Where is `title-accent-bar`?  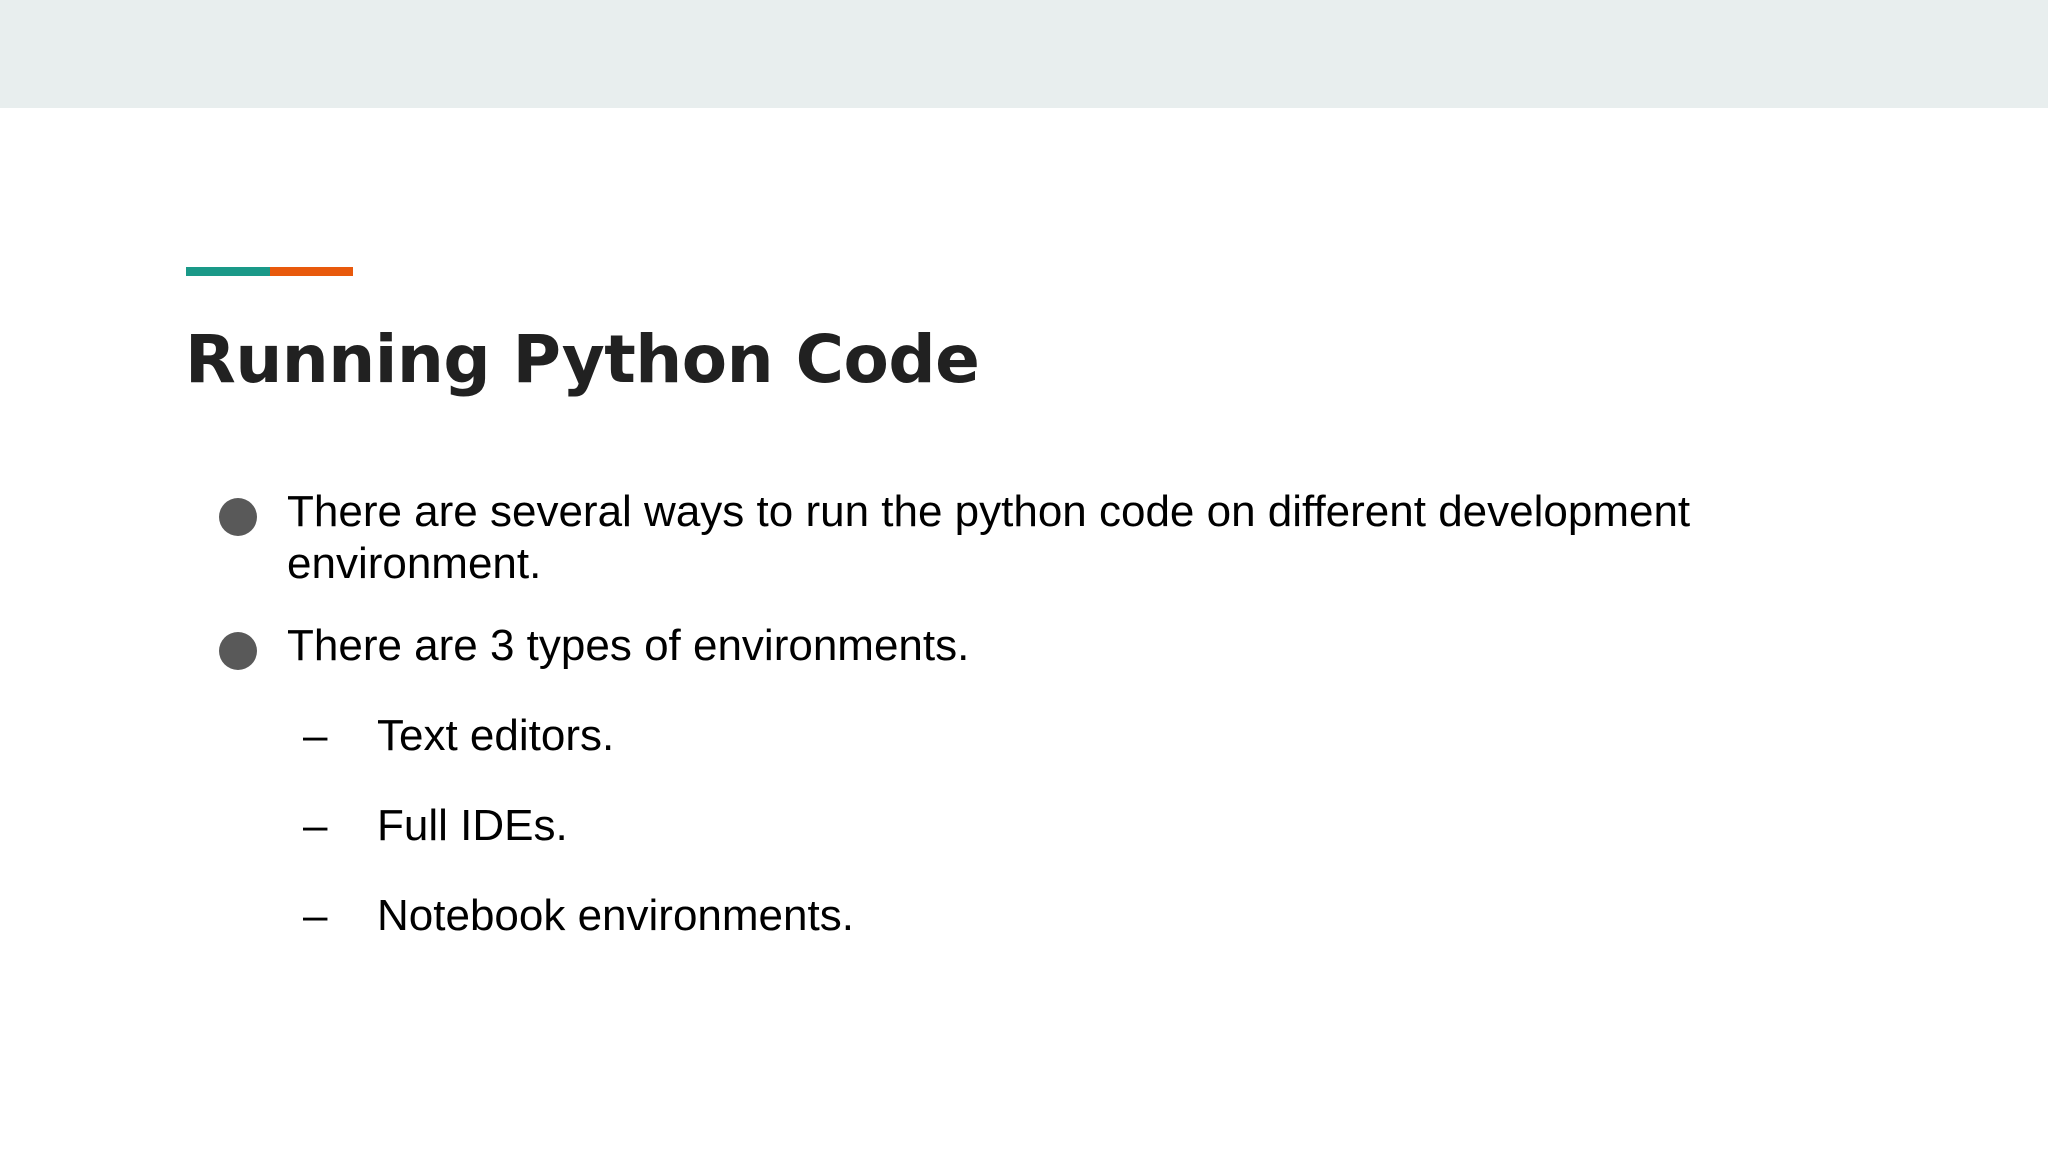 title-accent-bar is located at coordinates (269, 271).